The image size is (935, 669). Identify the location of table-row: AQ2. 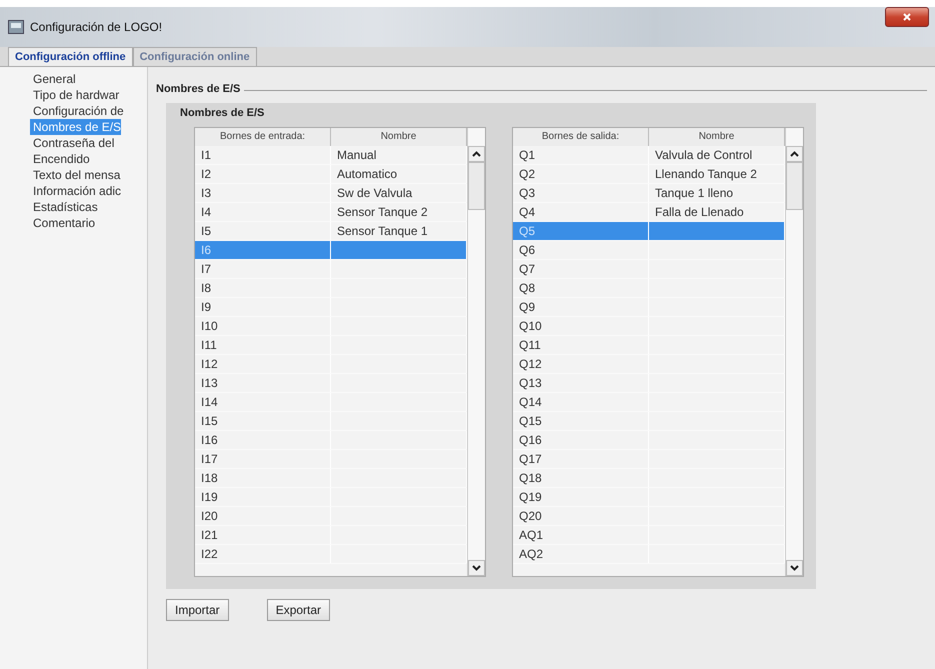
(649, 554).